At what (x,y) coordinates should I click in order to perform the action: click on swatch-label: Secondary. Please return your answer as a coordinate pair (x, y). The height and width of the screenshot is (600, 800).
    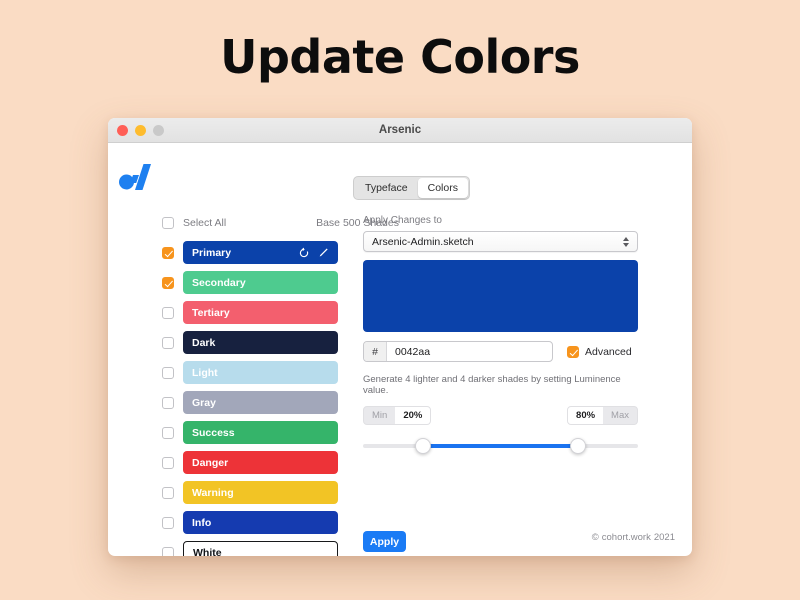
    Looking at the image, I should click on (219, 282).